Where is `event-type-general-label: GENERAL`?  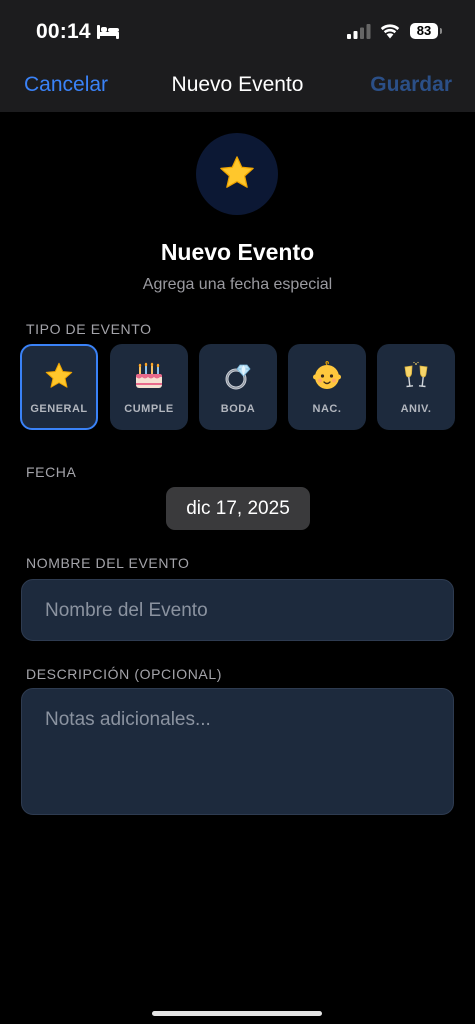 event-type-general-label: GENERAL is located at coordinates (59, 409).